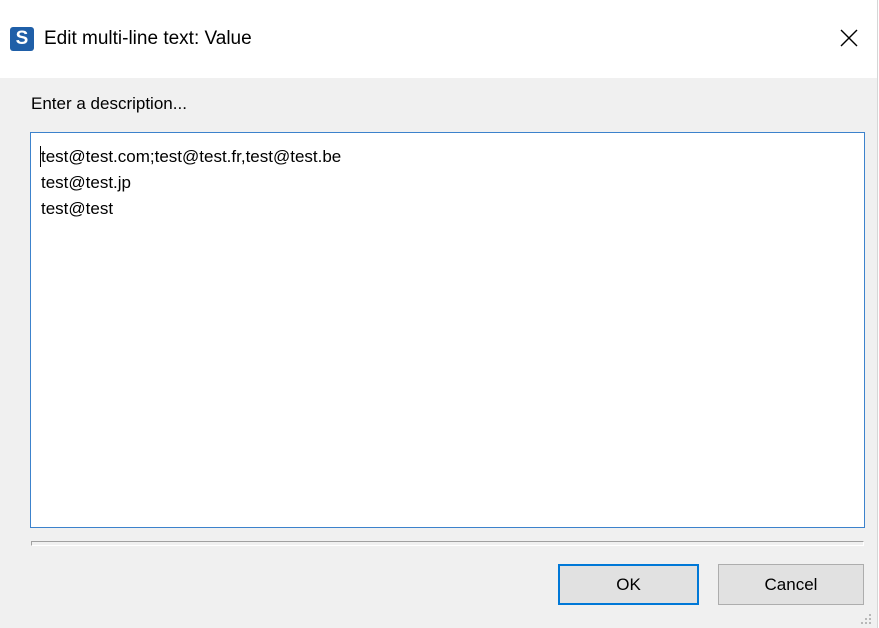 The image size is (879, 628). I want to click on close-button, so click(849, 38).